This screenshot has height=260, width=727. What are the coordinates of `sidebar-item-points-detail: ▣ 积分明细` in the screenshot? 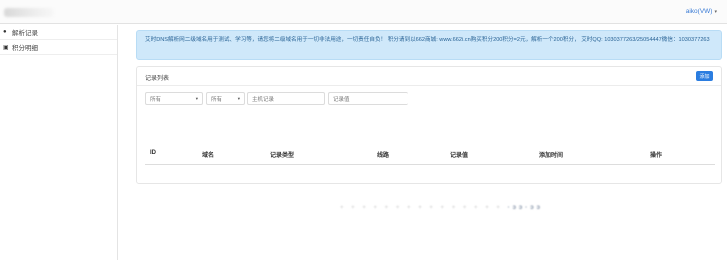 It's located at (58, 47).